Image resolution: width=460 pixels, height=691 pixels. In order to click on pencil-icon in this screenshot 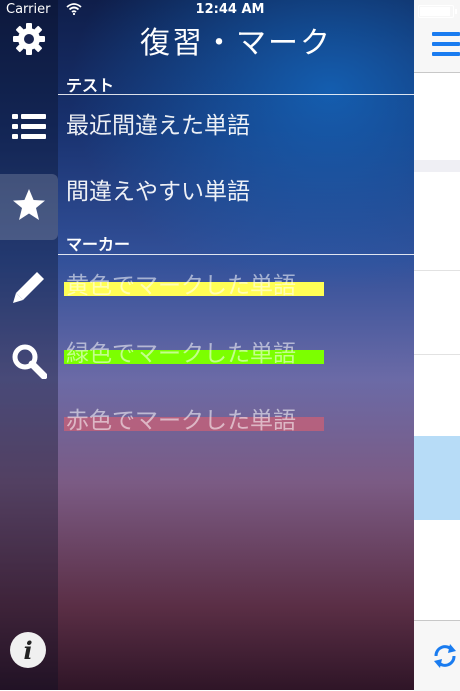, I will do `click(29, 289)`.